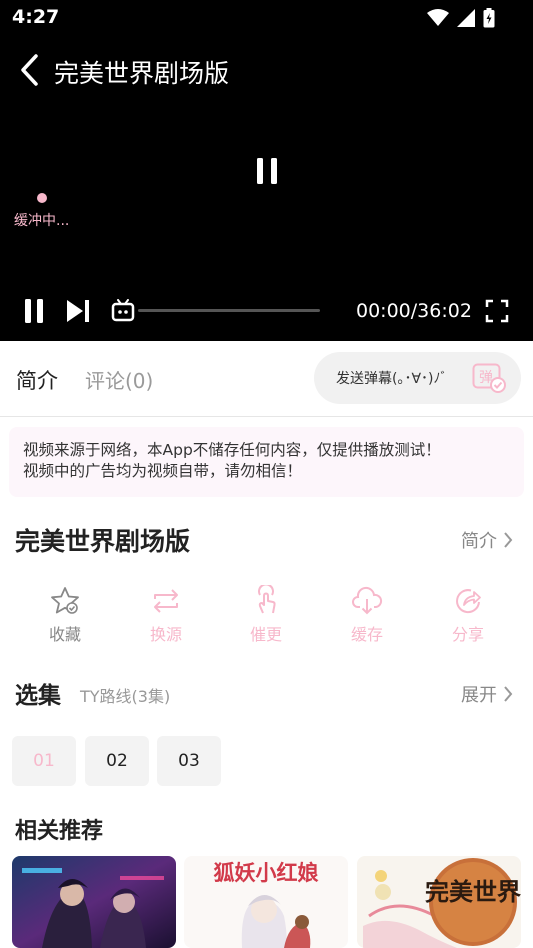 This screenshot has width=533, height=948. Describe the element at coordinates (163, 471) in the screenshot. I see `notice-line-2: 视频中的广告均为视频自带，请勿相信！` at that location.